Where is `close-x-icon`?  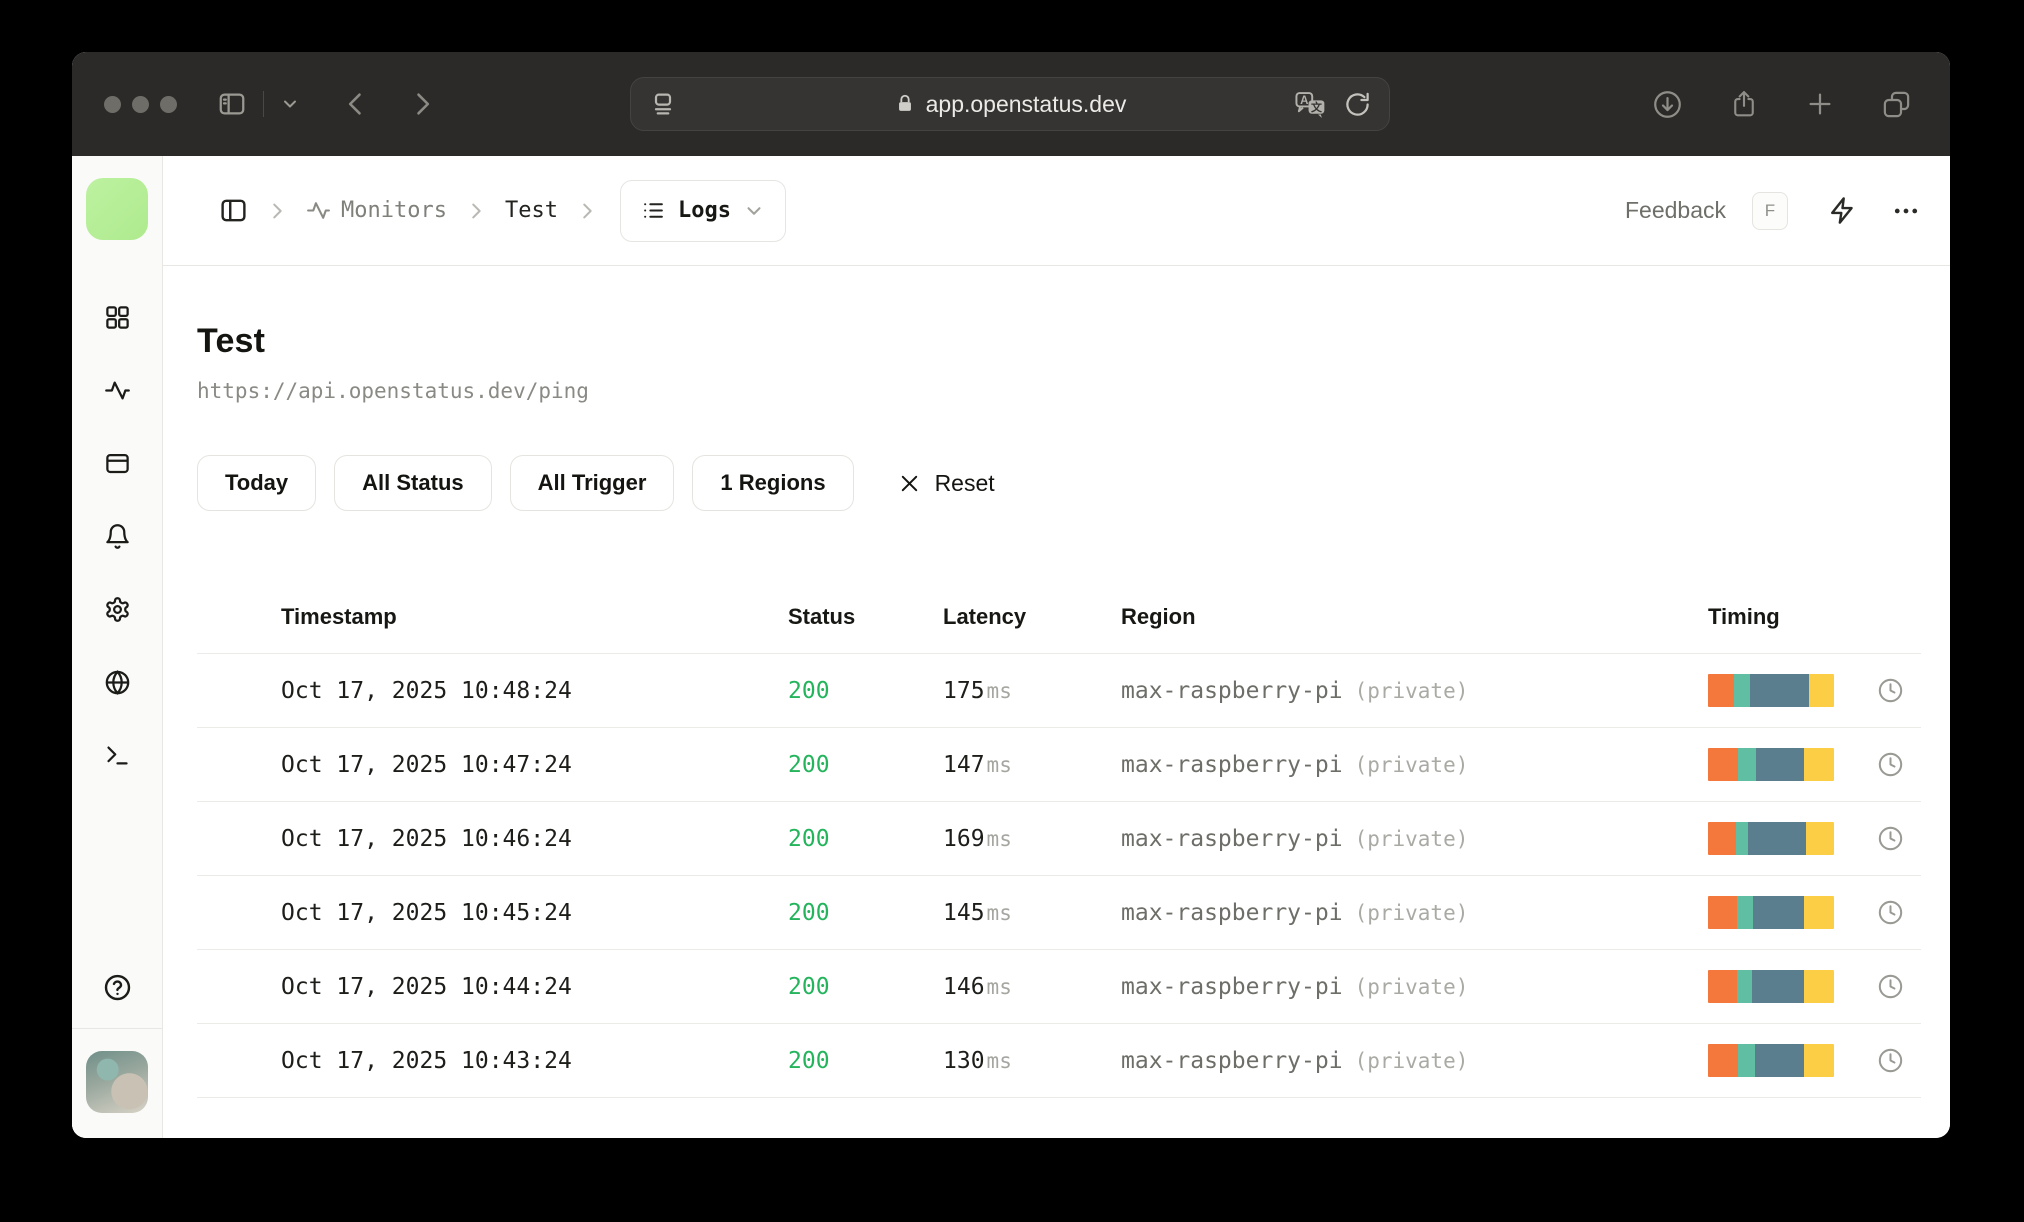 close-x-icon is located at coordinates (909, 483).